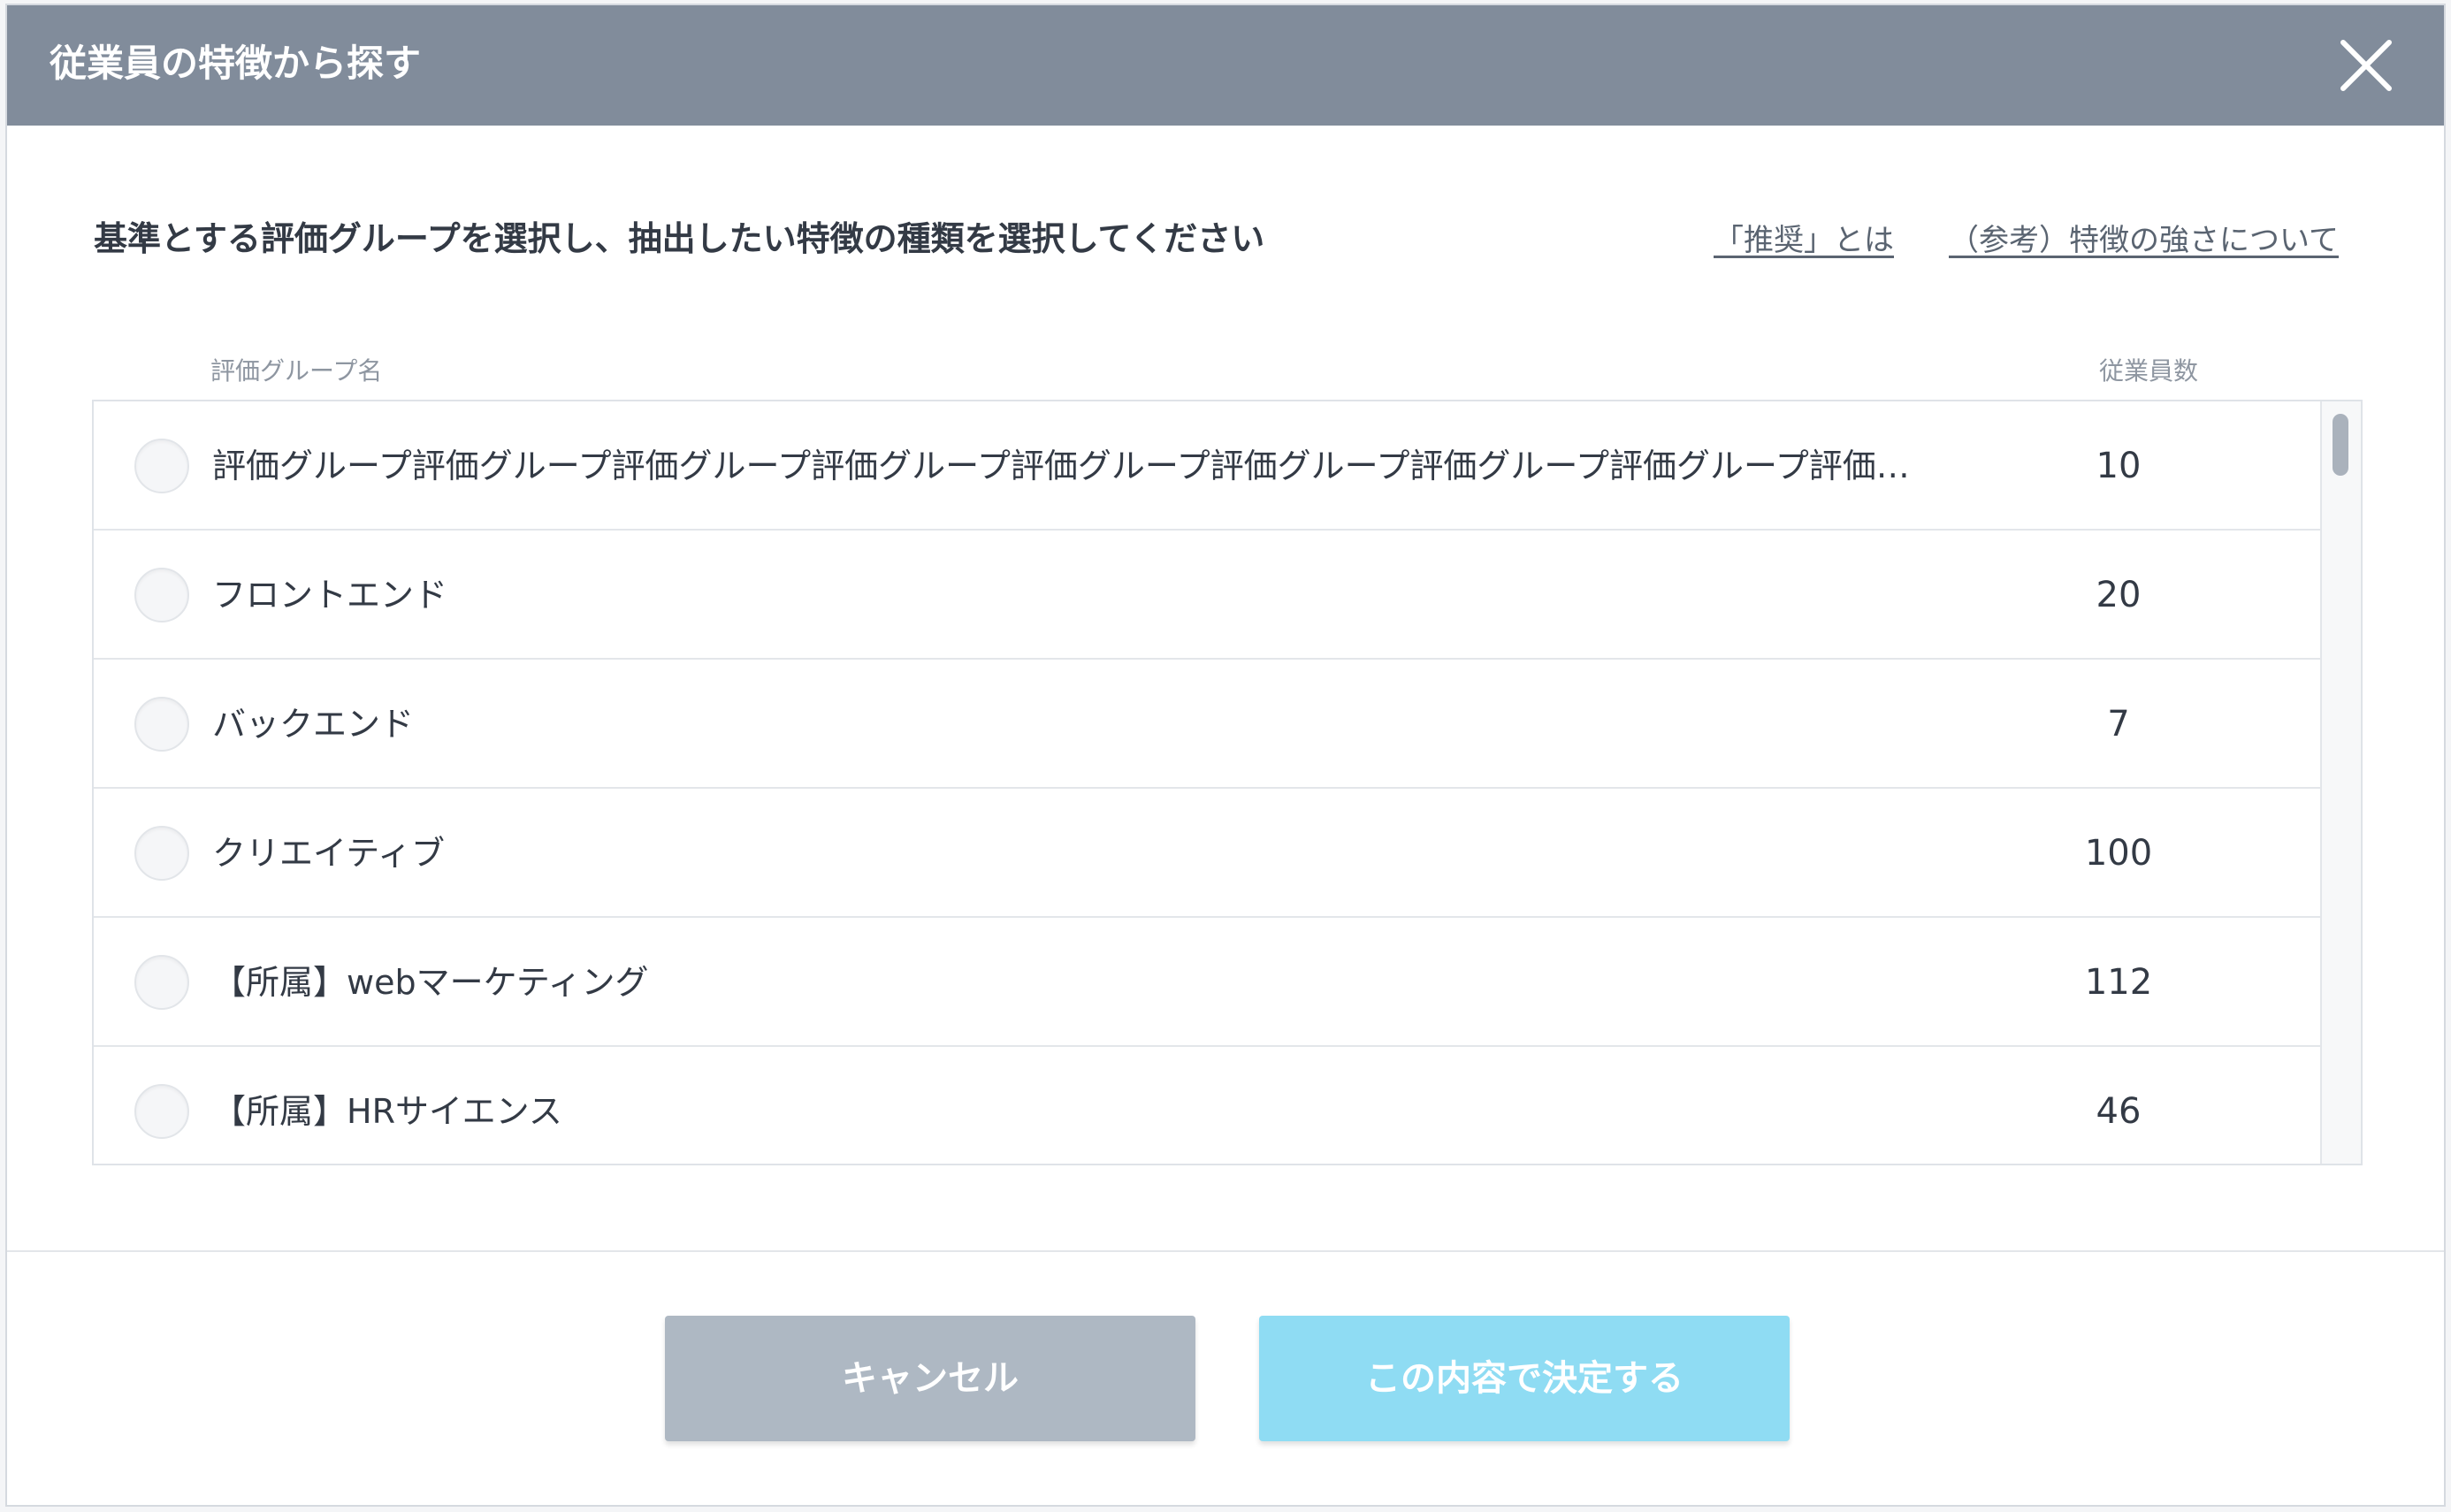 This screenshot has width=2451, height=1512. Describe the element at coordinates (387, 1111) in the screenshot. I see `group-name: 【所属】HRサイエンス` at that location.